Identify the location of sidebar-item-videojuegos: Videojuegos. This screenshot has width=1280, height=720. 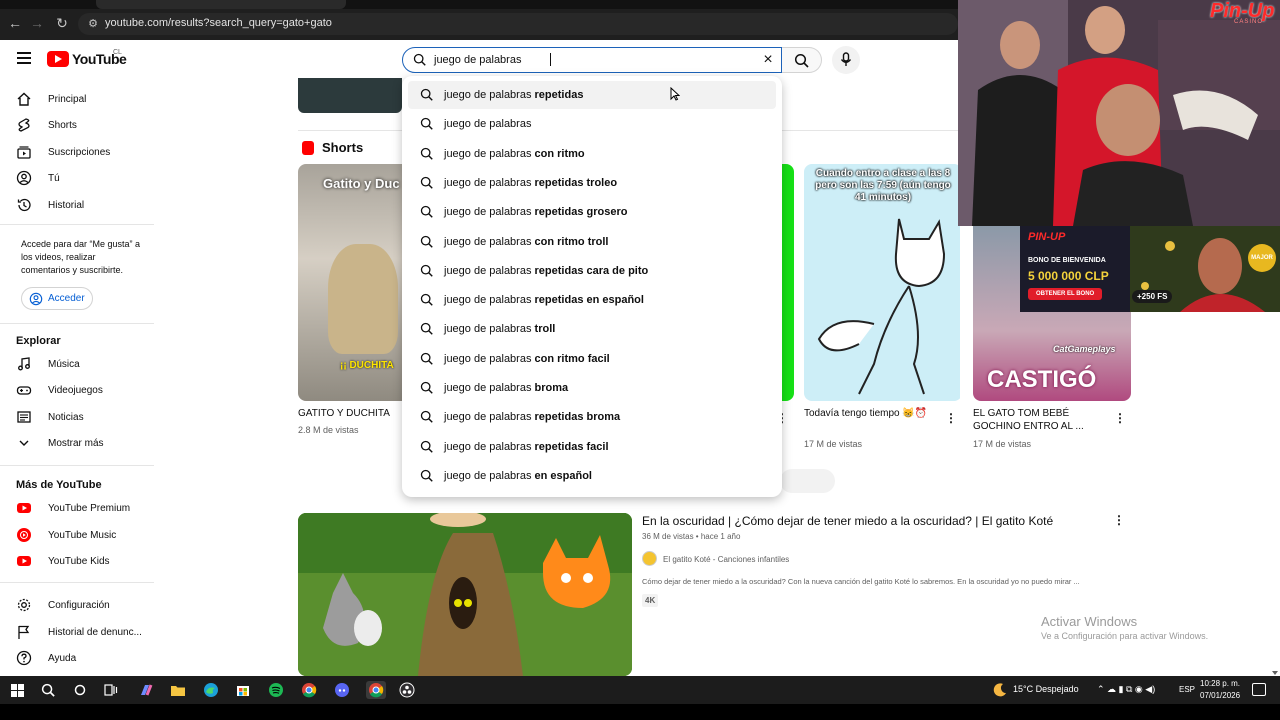
(85, 390).